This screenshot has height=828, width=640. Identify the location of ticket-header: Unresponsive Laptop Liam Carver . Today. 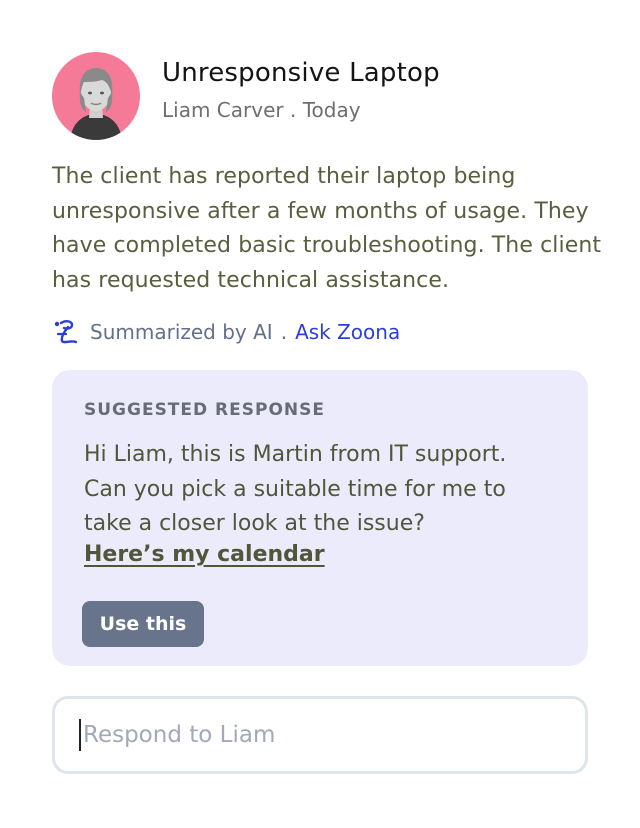
(246, 96).